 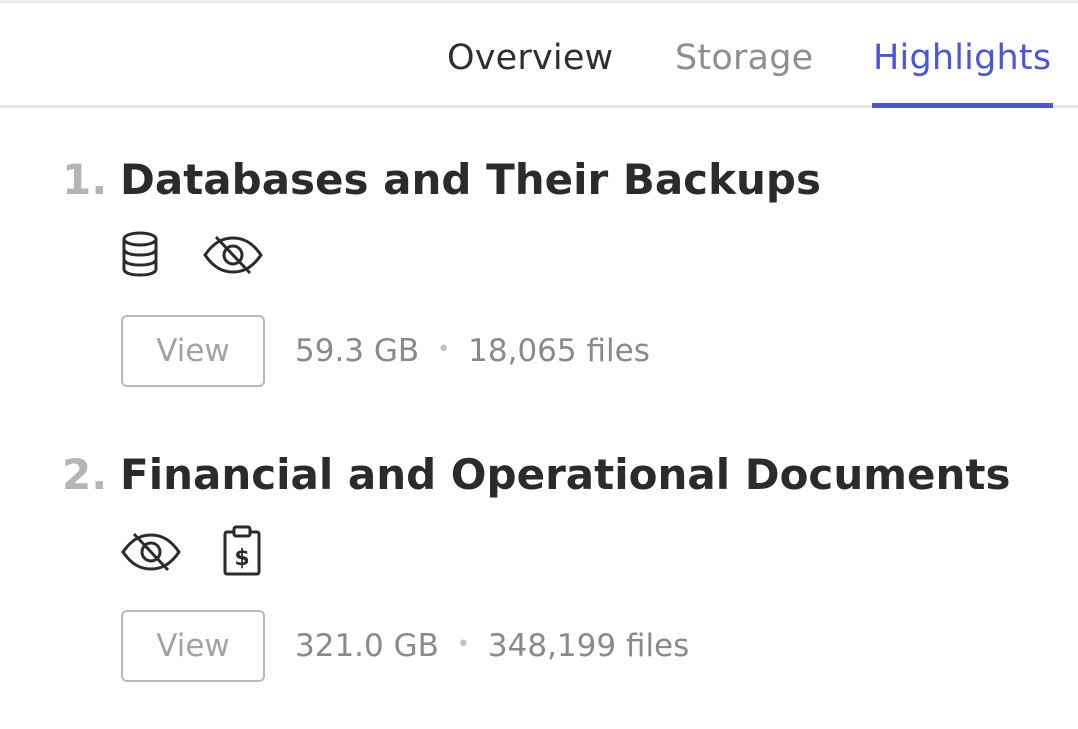 What do you see at coordinates (962, 58) in the screenshot?
I see `tab-highlights: Highlights` at bounding box center [962, 58].